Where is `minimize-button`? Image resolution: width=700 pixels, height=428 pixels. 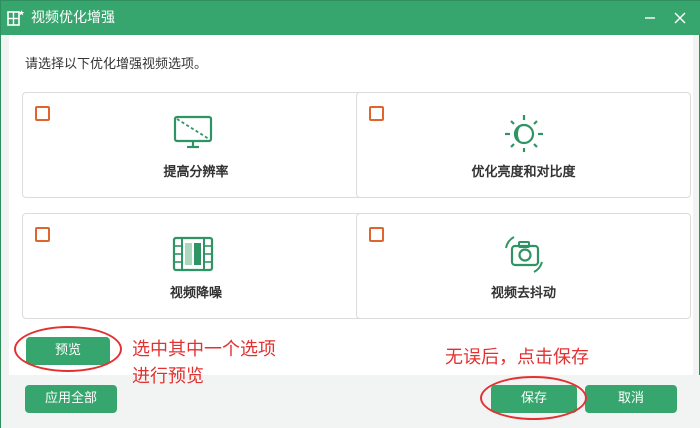 minimize-button is located at coordinates (650, 18).